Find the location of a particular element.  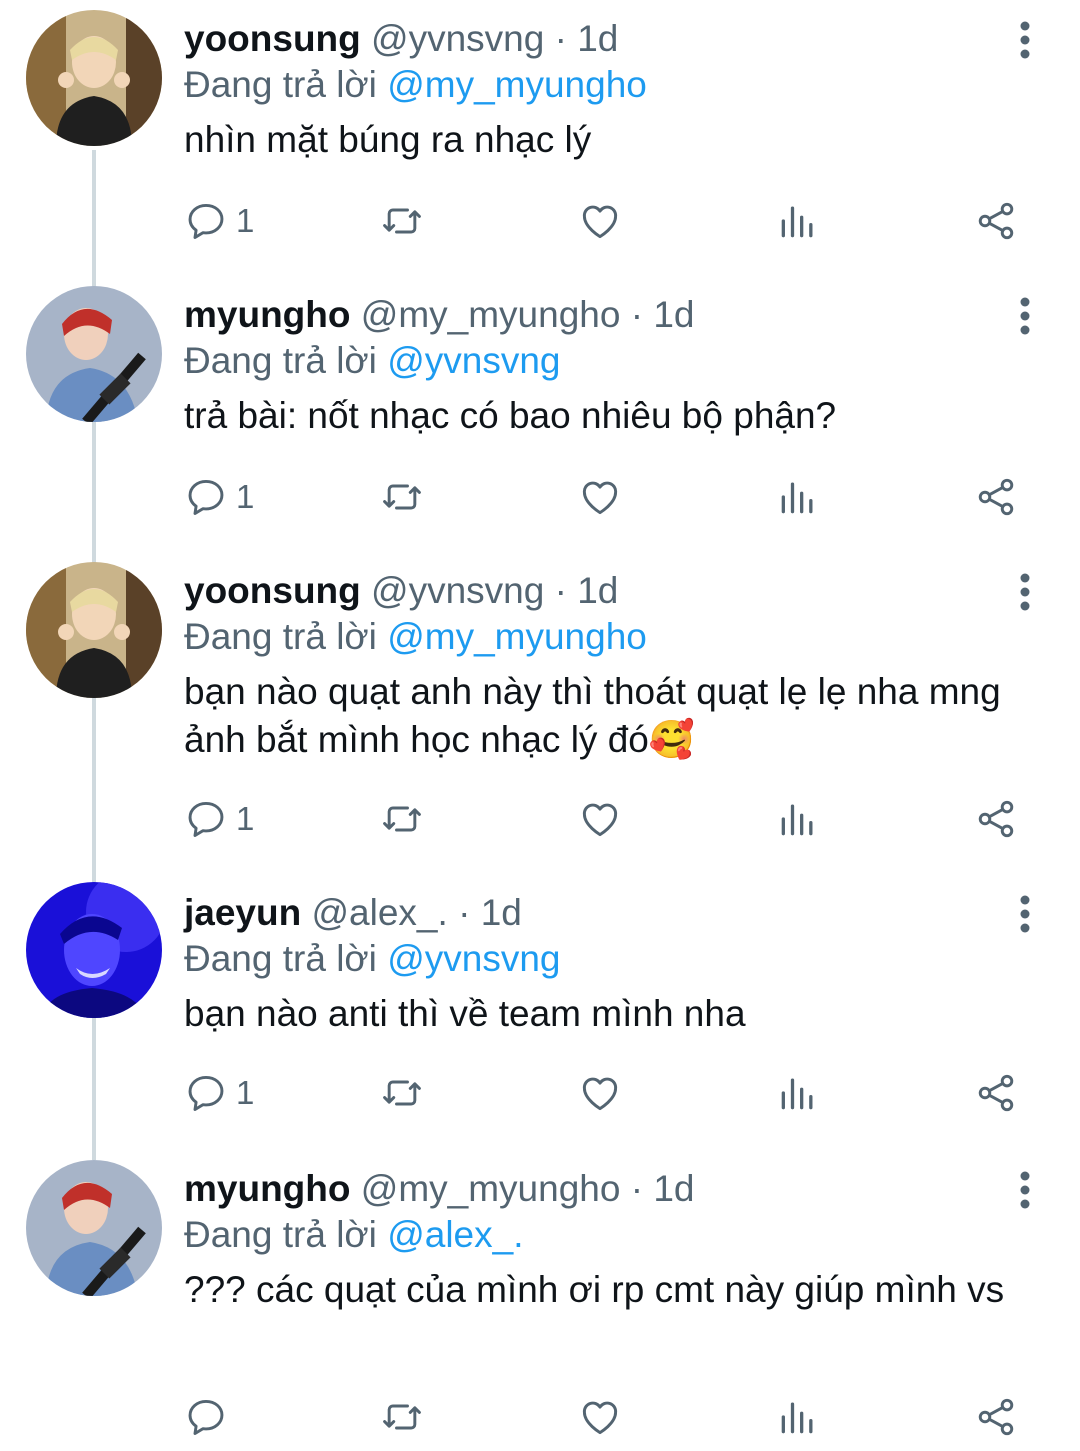

tweet-header: yoonsung @yvnsvng · 1d is located at coordinates (401, 39).